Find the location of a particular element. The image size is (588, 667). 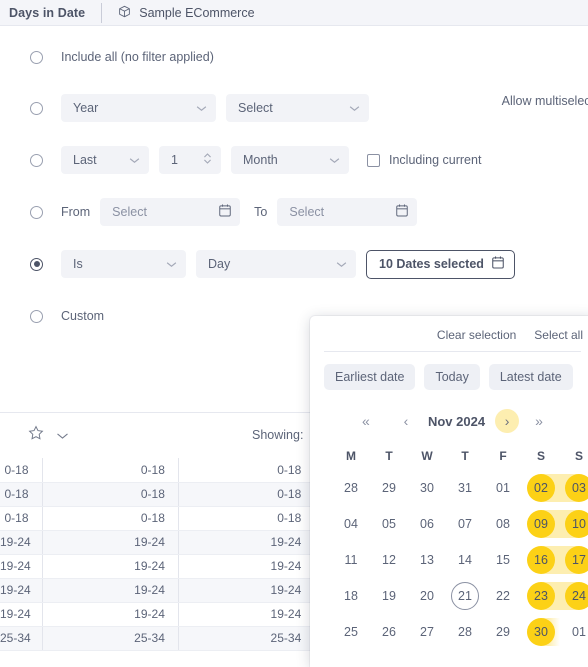

to-date-placeholder: Select is located at coordinates (307, 212).